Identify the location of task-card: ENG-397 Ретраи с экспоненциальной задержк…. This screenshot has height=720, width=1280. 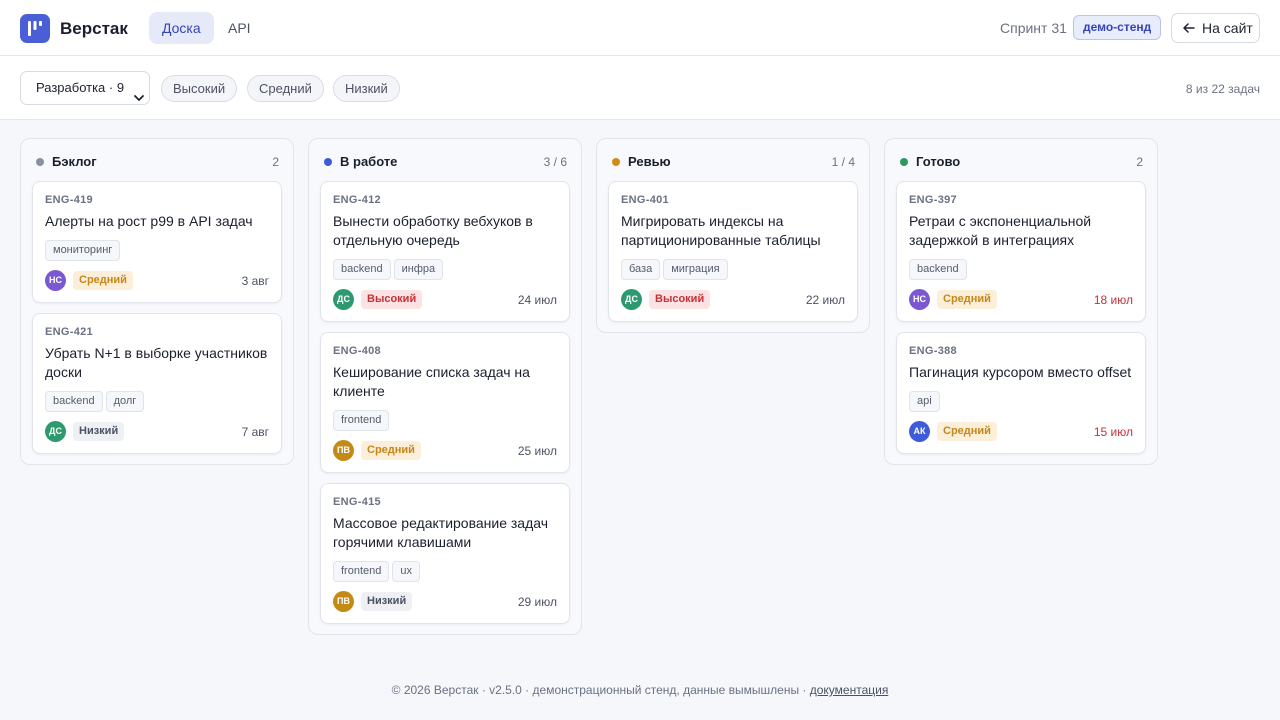
(1021, 251).